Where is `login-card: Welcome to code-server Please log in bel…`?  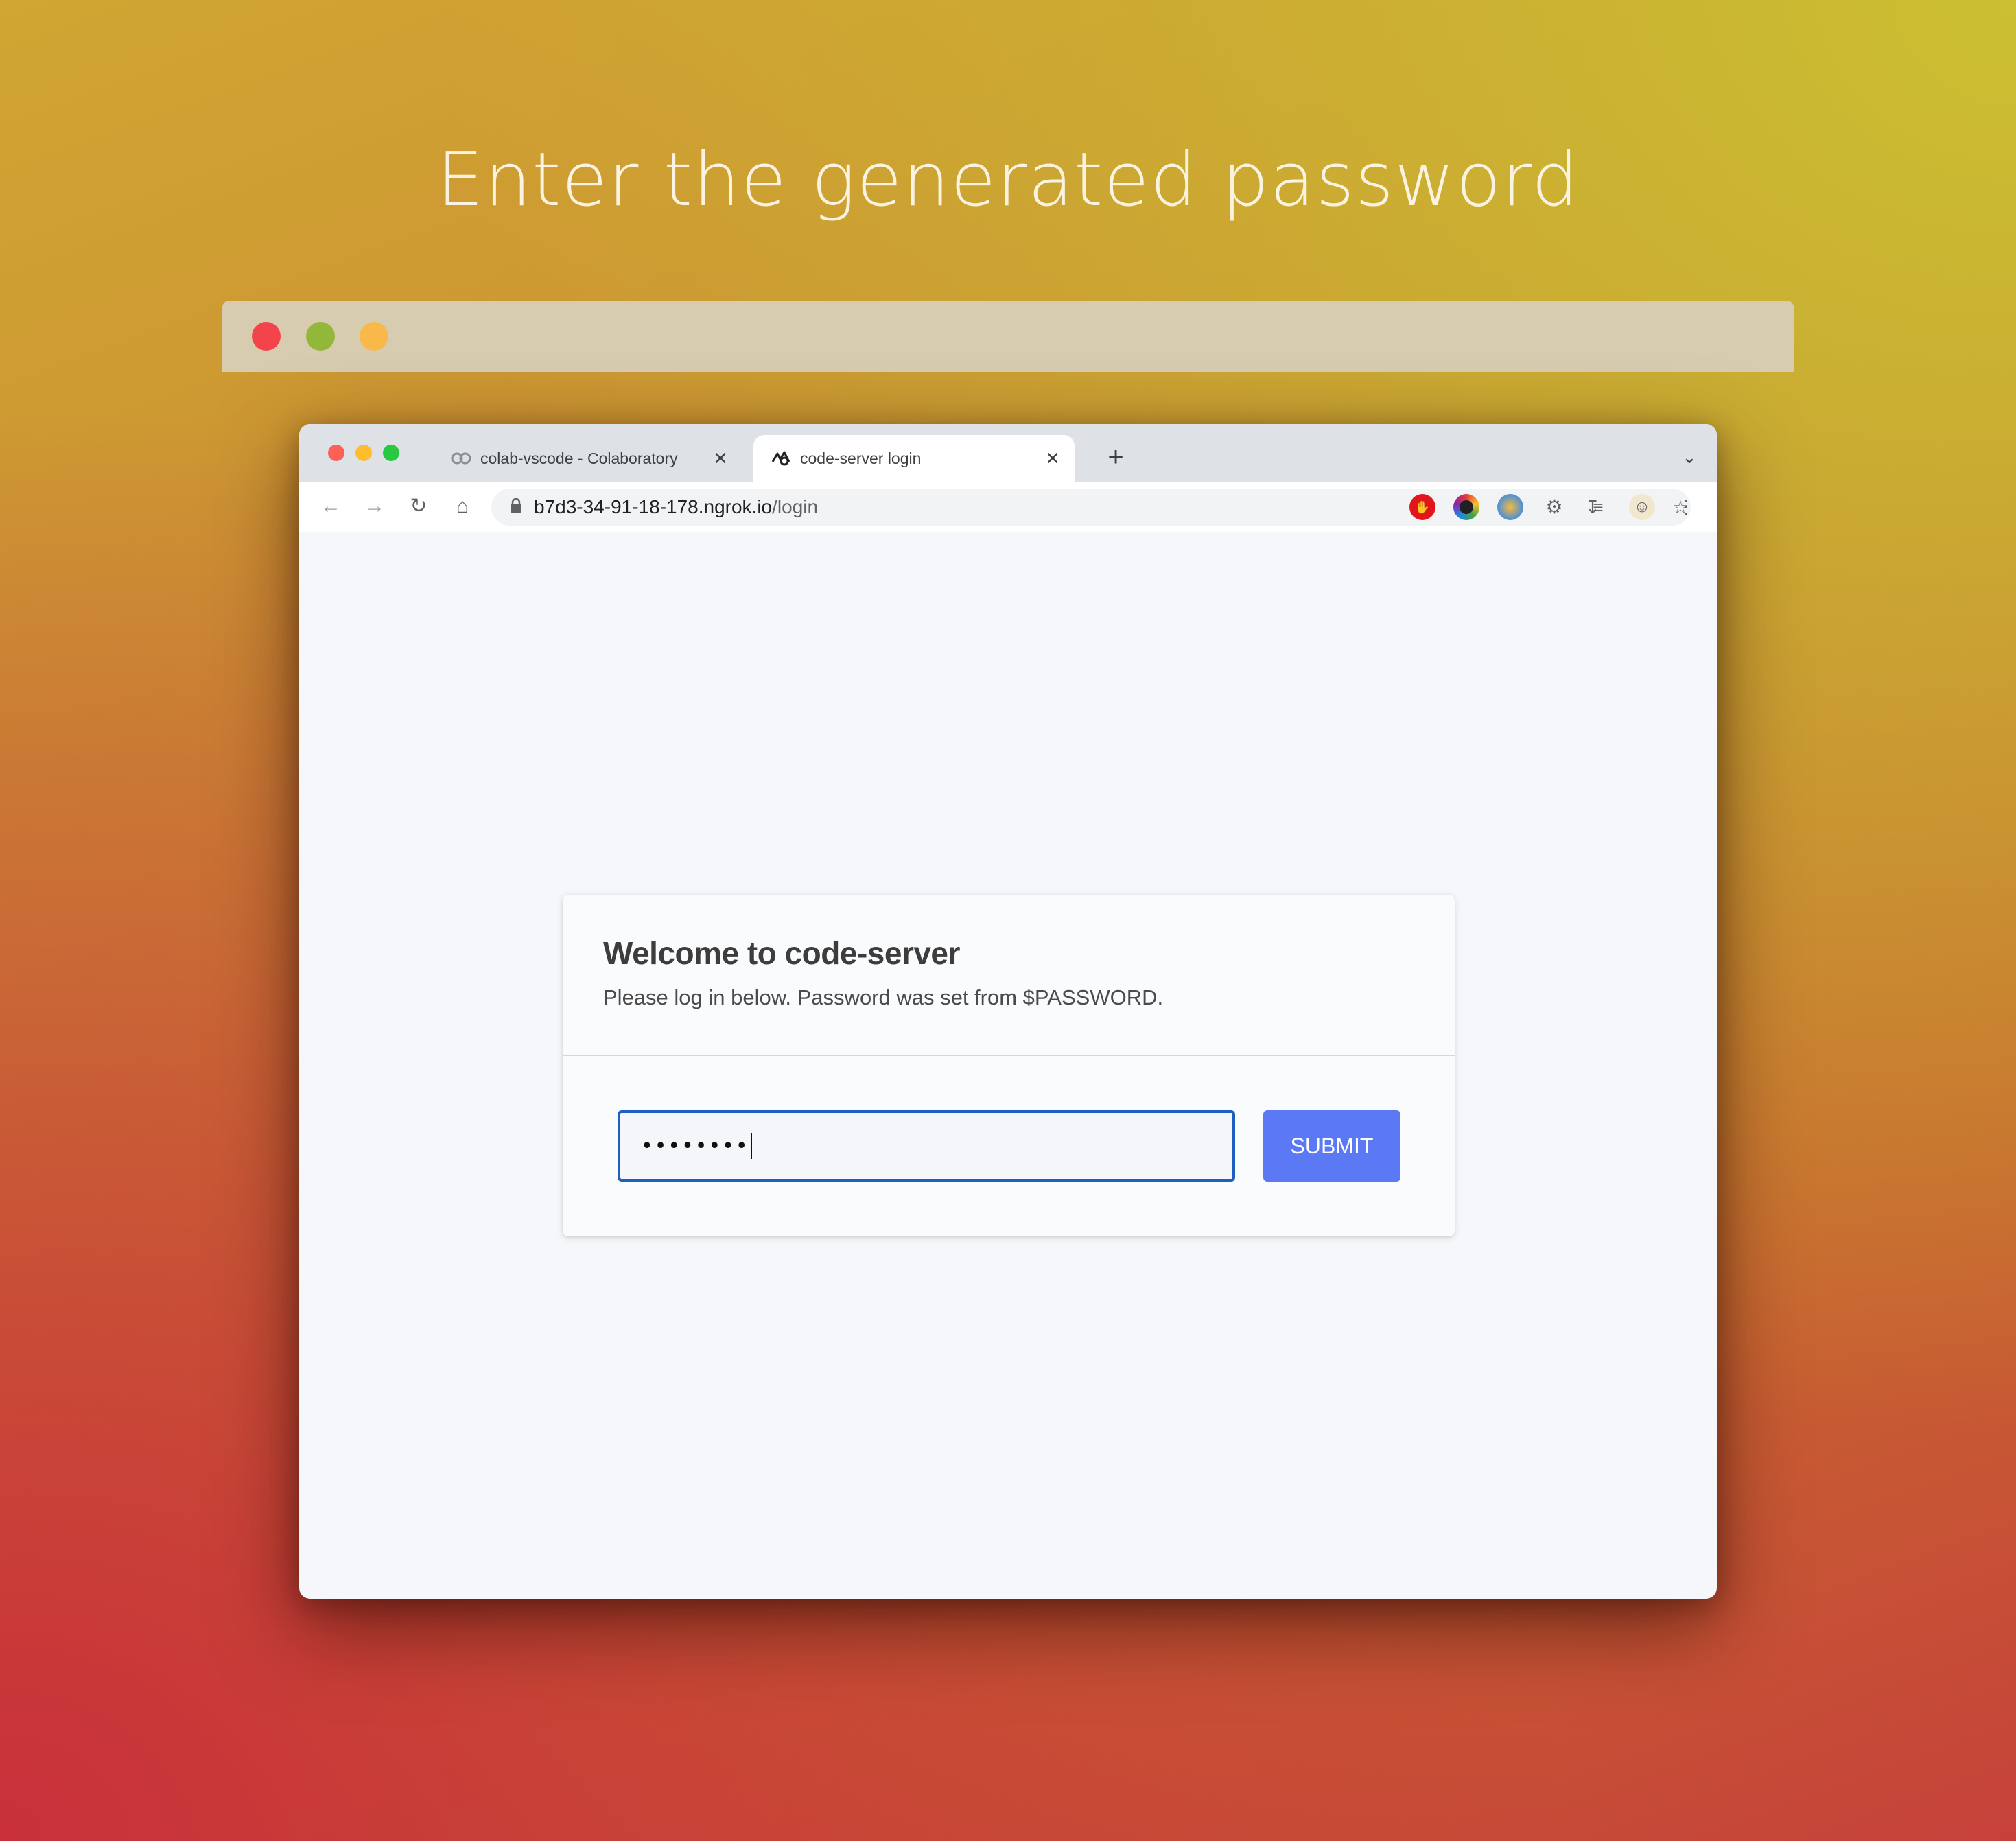
login-card: Welcome to code-server Please log in bel… is located at coordinates (1009, 1065).